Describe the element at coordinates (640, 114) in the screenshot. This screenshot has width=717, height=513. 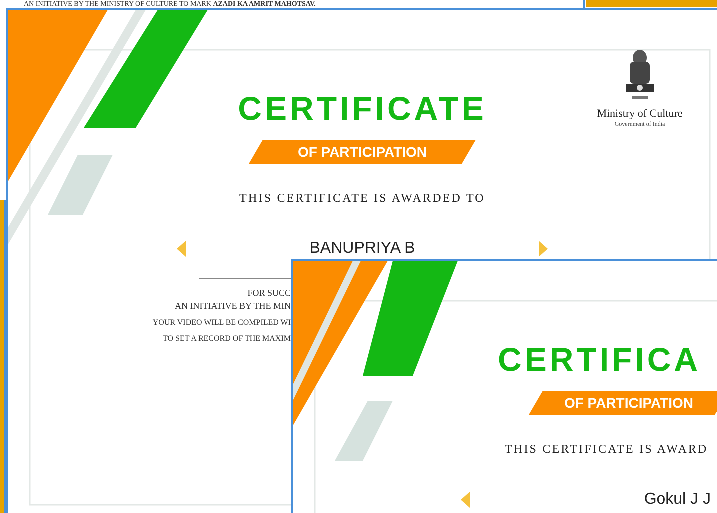
I see `issuer-name: Ministry of Culture` at that location.